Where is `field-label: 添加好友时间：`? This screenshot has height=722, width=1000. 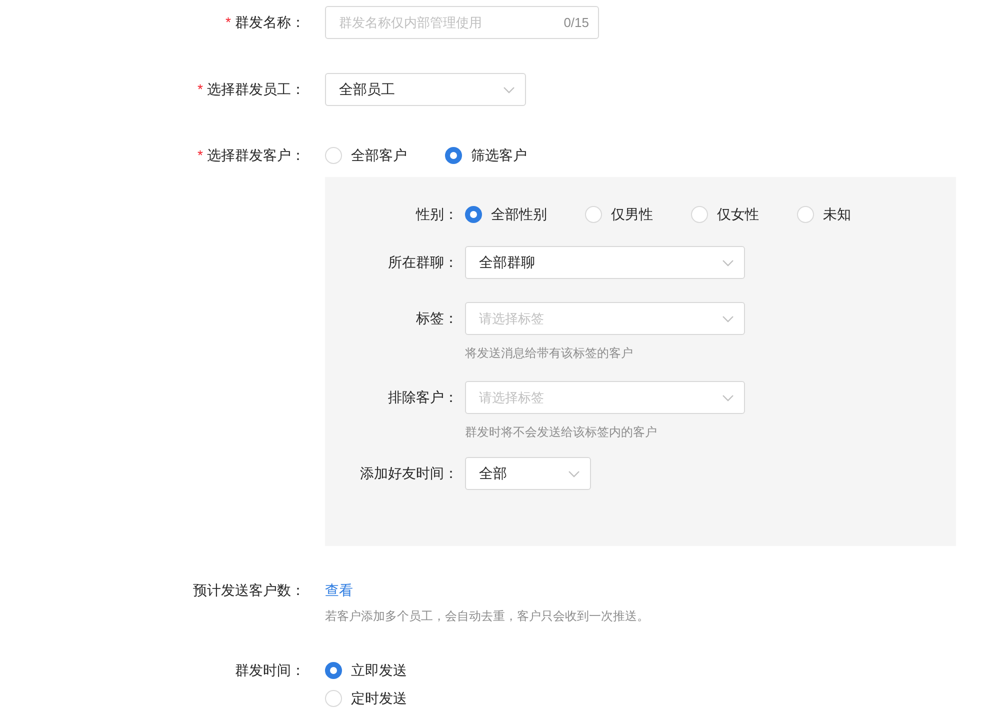
field-label: 添加好友时间： is located at coordinates (409, 473).